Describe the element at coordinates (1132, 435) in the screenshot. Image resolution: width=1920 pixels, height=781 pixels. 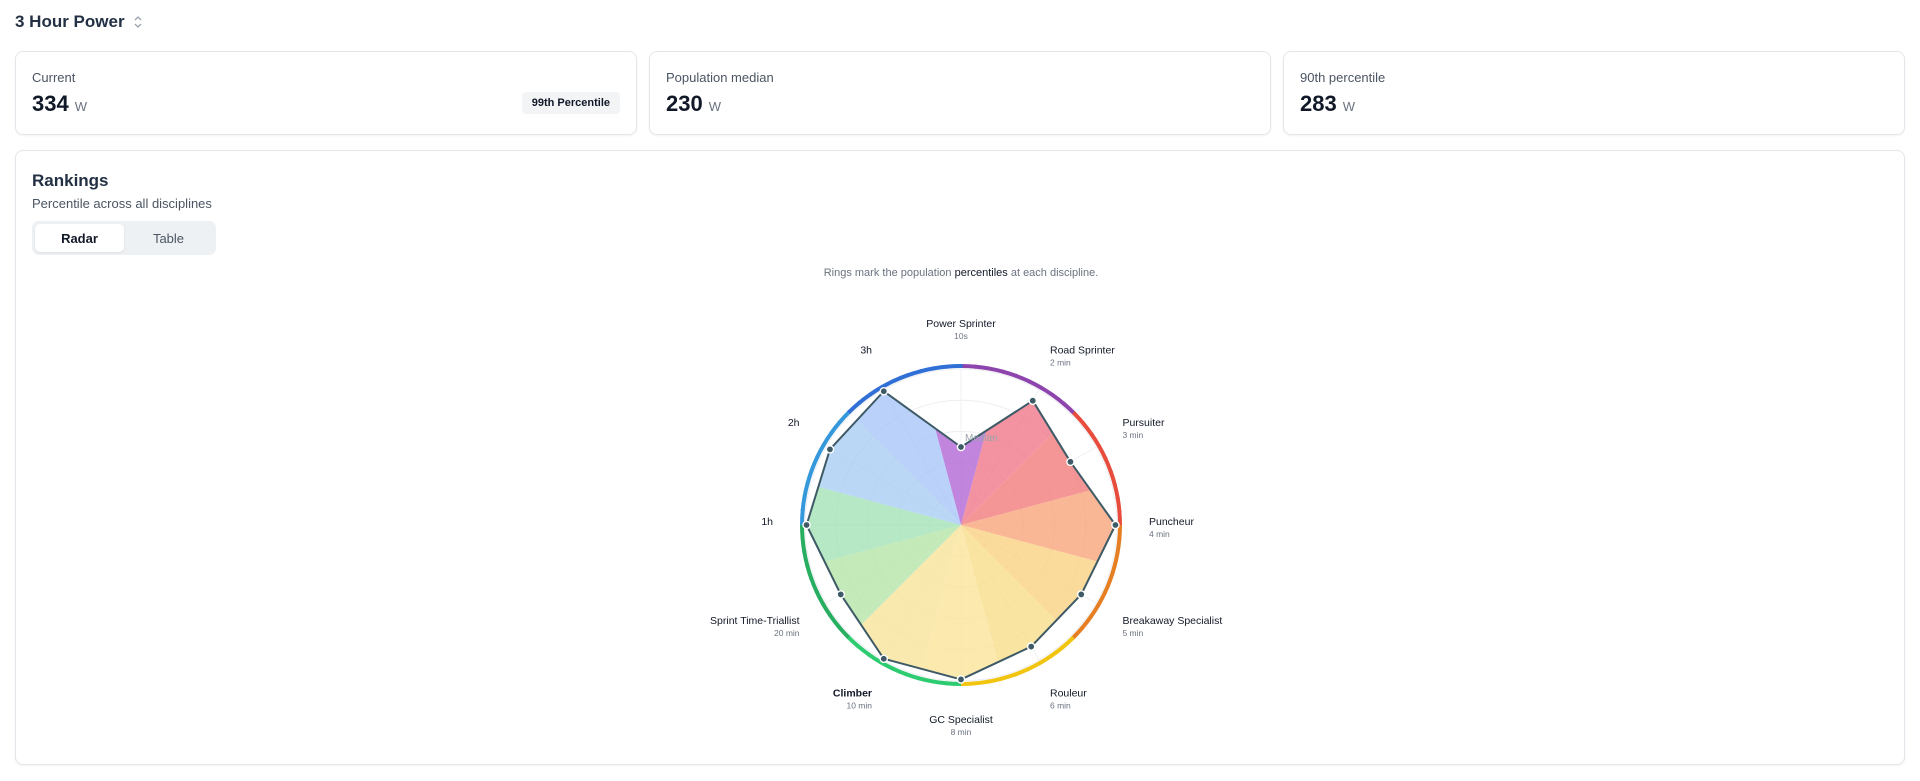
I see `axis-sublabel: 3 min` at that location.